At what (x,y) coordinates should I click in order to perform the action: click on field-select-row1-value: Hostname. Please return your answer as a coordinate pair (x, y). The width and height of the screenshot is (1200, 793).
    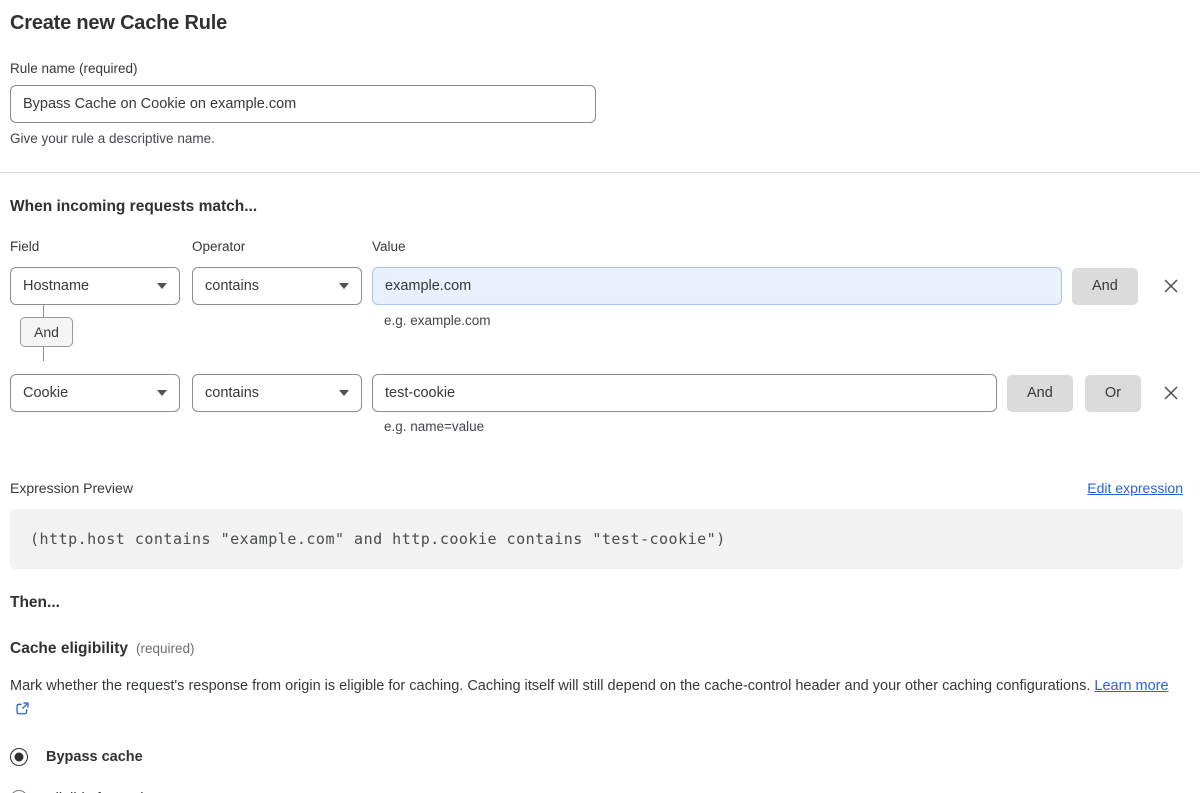
    Looking at the image, I should click on (56, 286).